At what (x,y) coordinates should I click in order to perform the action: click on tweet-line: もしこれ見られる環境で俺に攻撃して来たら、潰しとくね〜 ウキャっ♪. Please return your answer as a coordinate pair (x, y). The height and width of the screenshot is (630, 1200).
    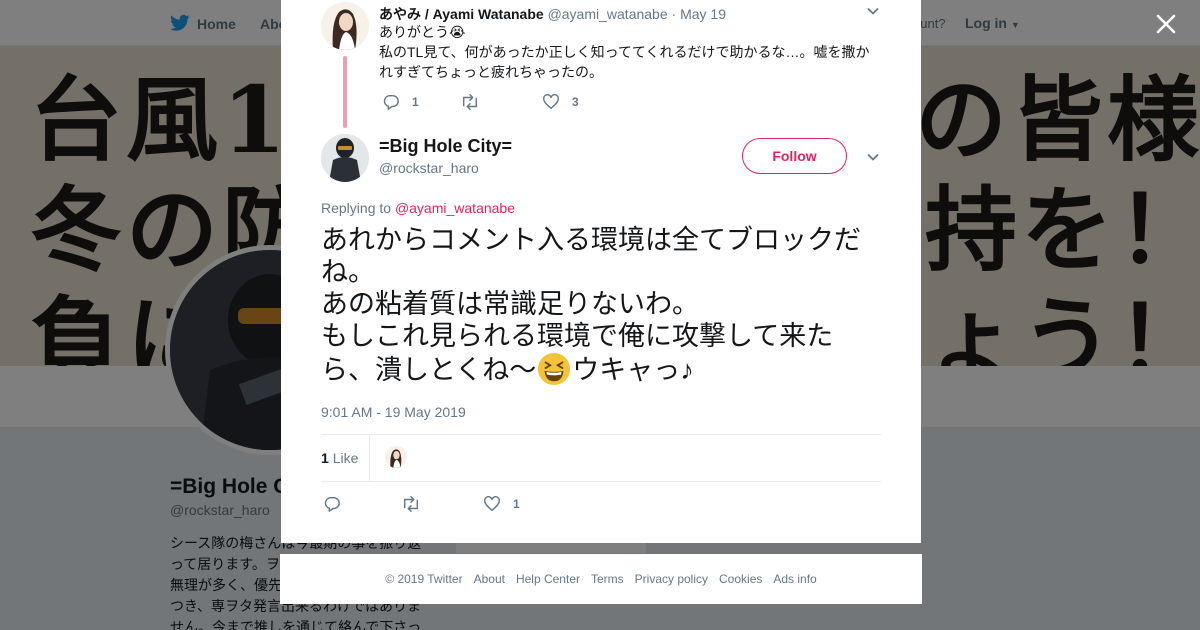
    Looking at the image, I should click on (601, 353).